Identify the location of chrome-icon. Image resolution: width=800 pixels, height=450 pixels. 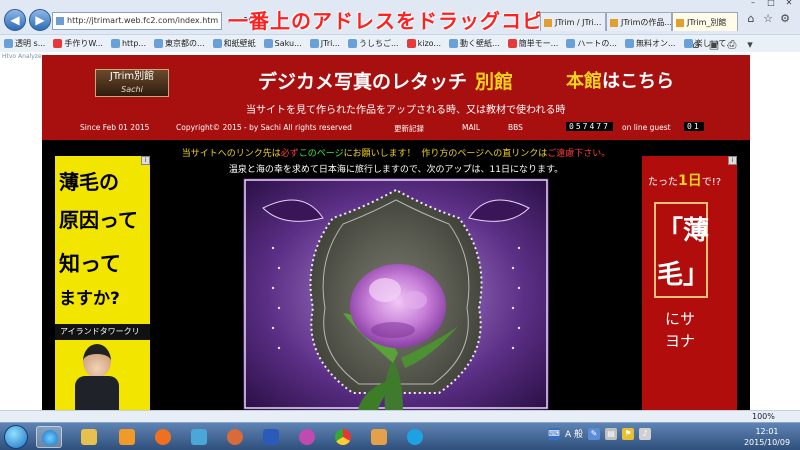
(343, 437).